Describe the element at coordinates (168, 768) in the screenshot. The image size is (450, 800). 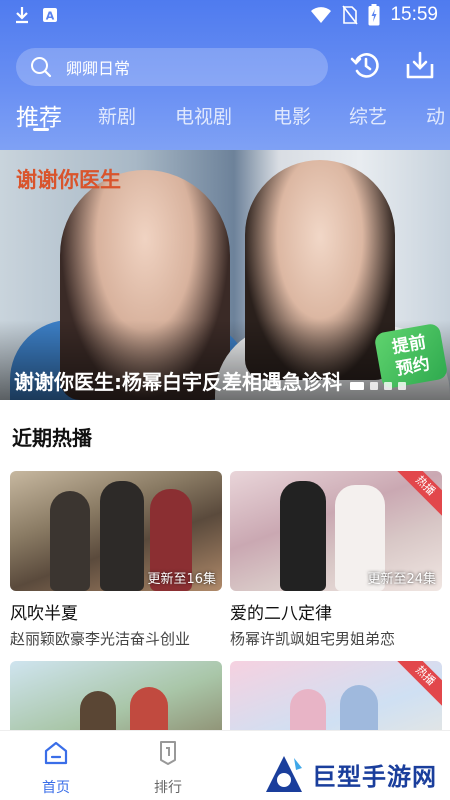
I see `nav-ranking: 排行` at that location.